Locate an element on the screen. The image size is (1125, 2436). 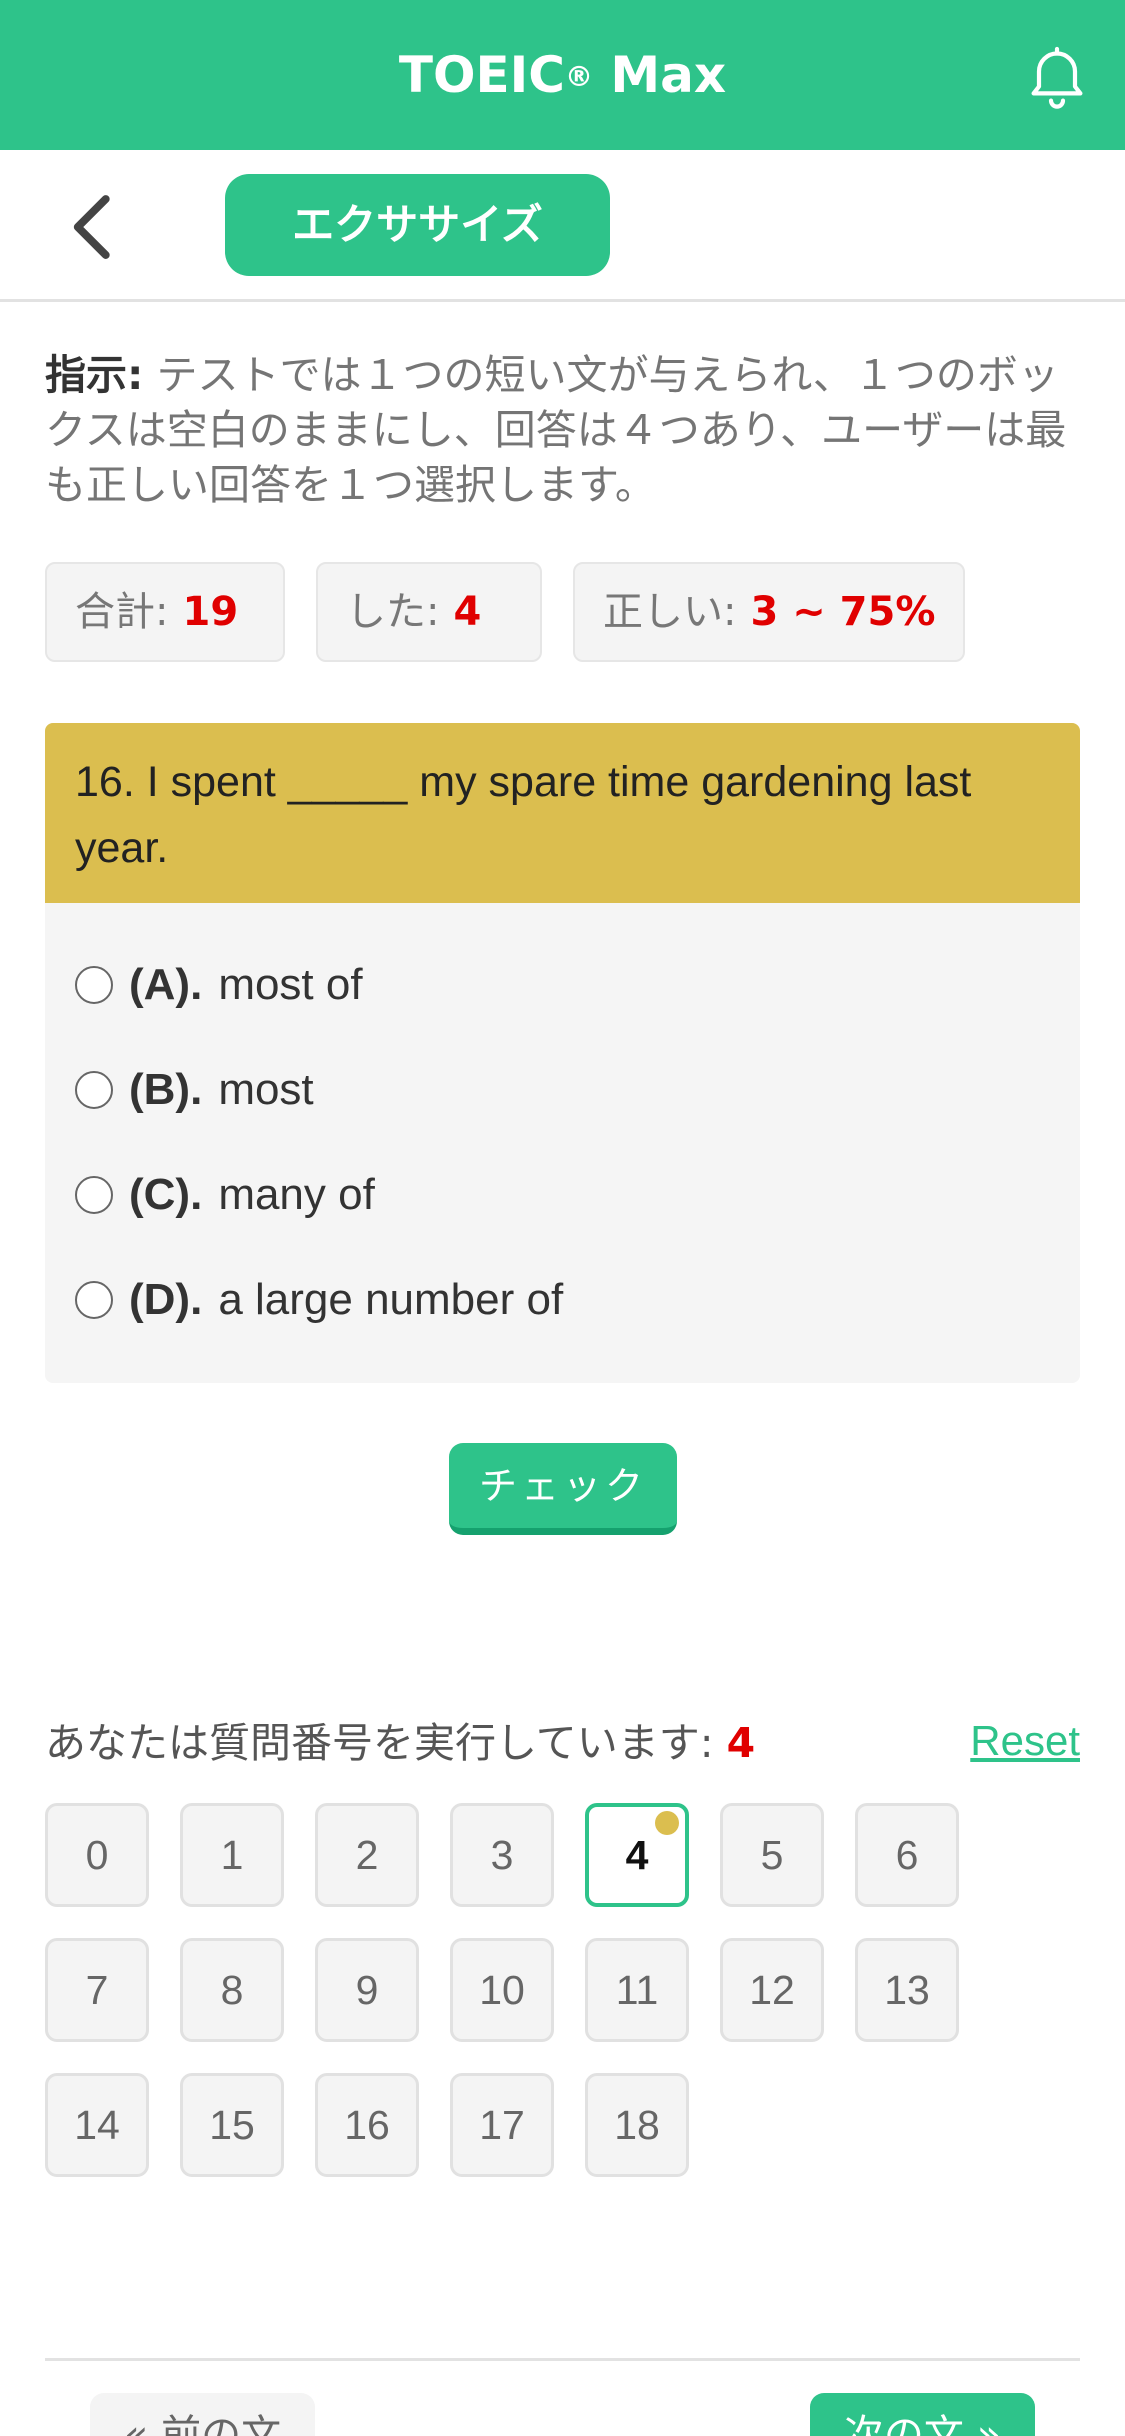
option-a: (A). most of is located at coordinates (219, 985).